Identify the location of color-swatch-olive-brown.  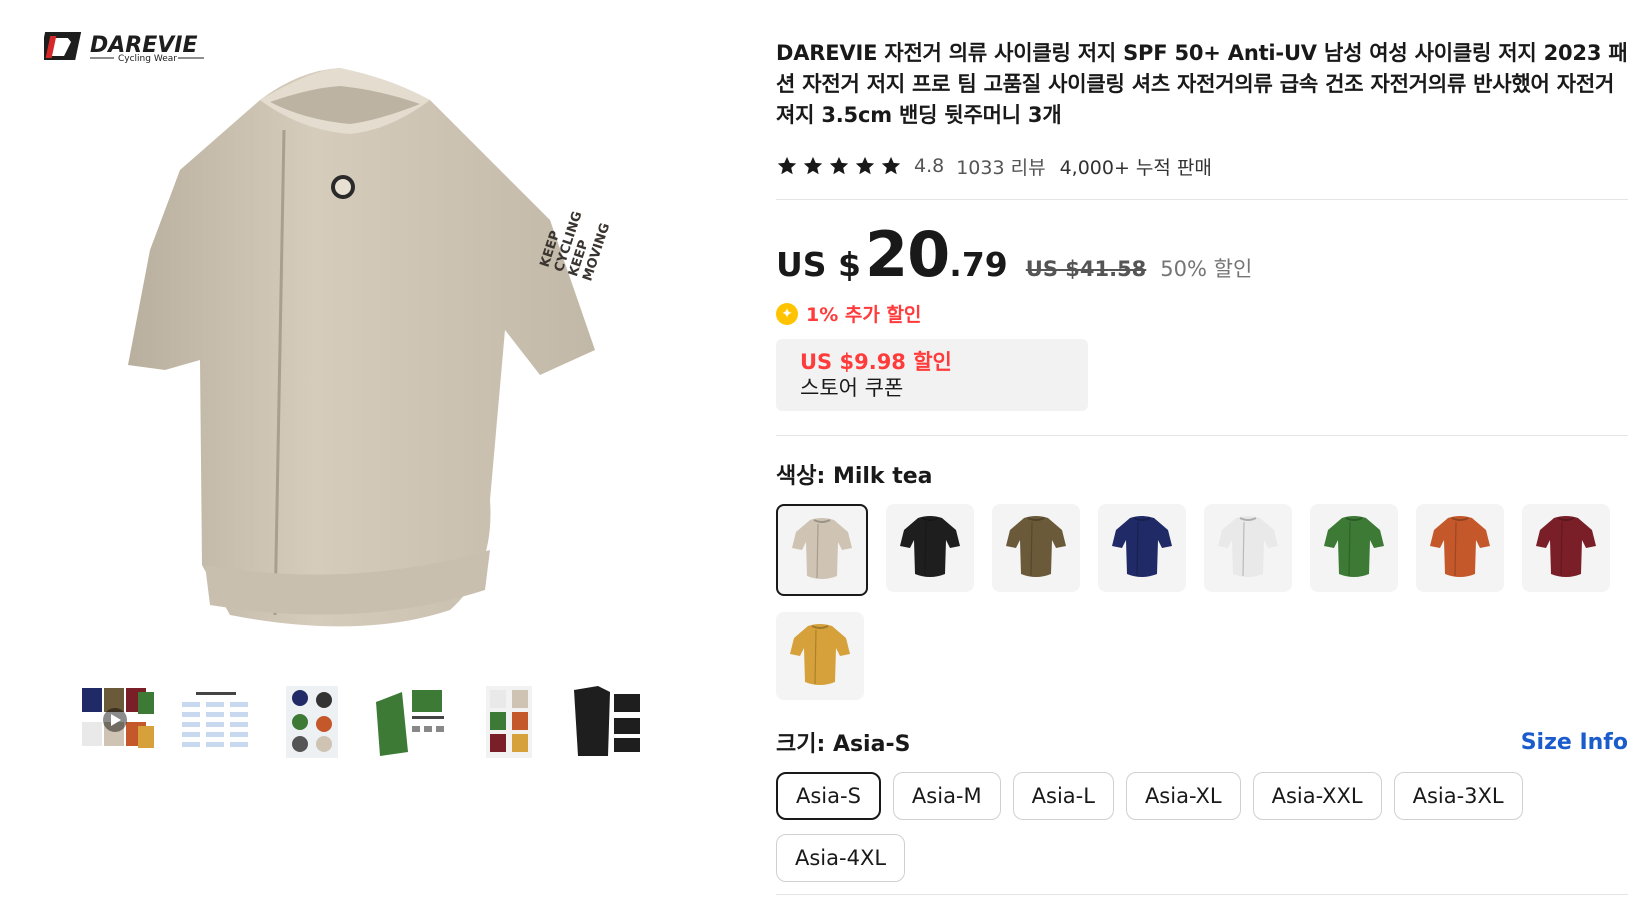
(1036, 548).